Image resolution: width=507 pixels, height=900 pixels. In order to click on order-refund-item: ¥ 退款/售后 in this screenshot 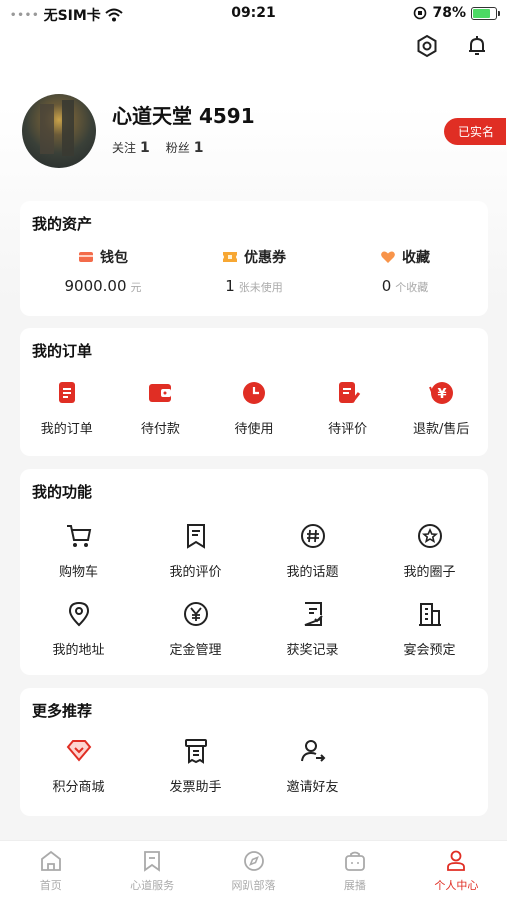, I will do `click(441, 407)`.